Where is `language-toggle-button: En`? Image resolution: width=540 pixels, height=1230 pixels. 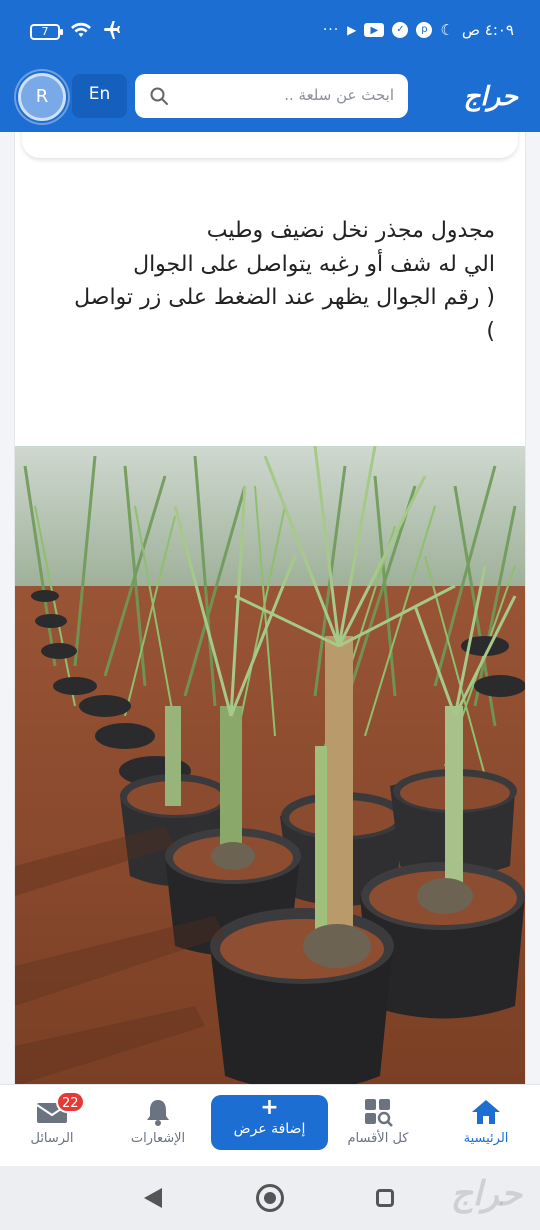
language-toggle-button: En is located at coordinates (99, 96).